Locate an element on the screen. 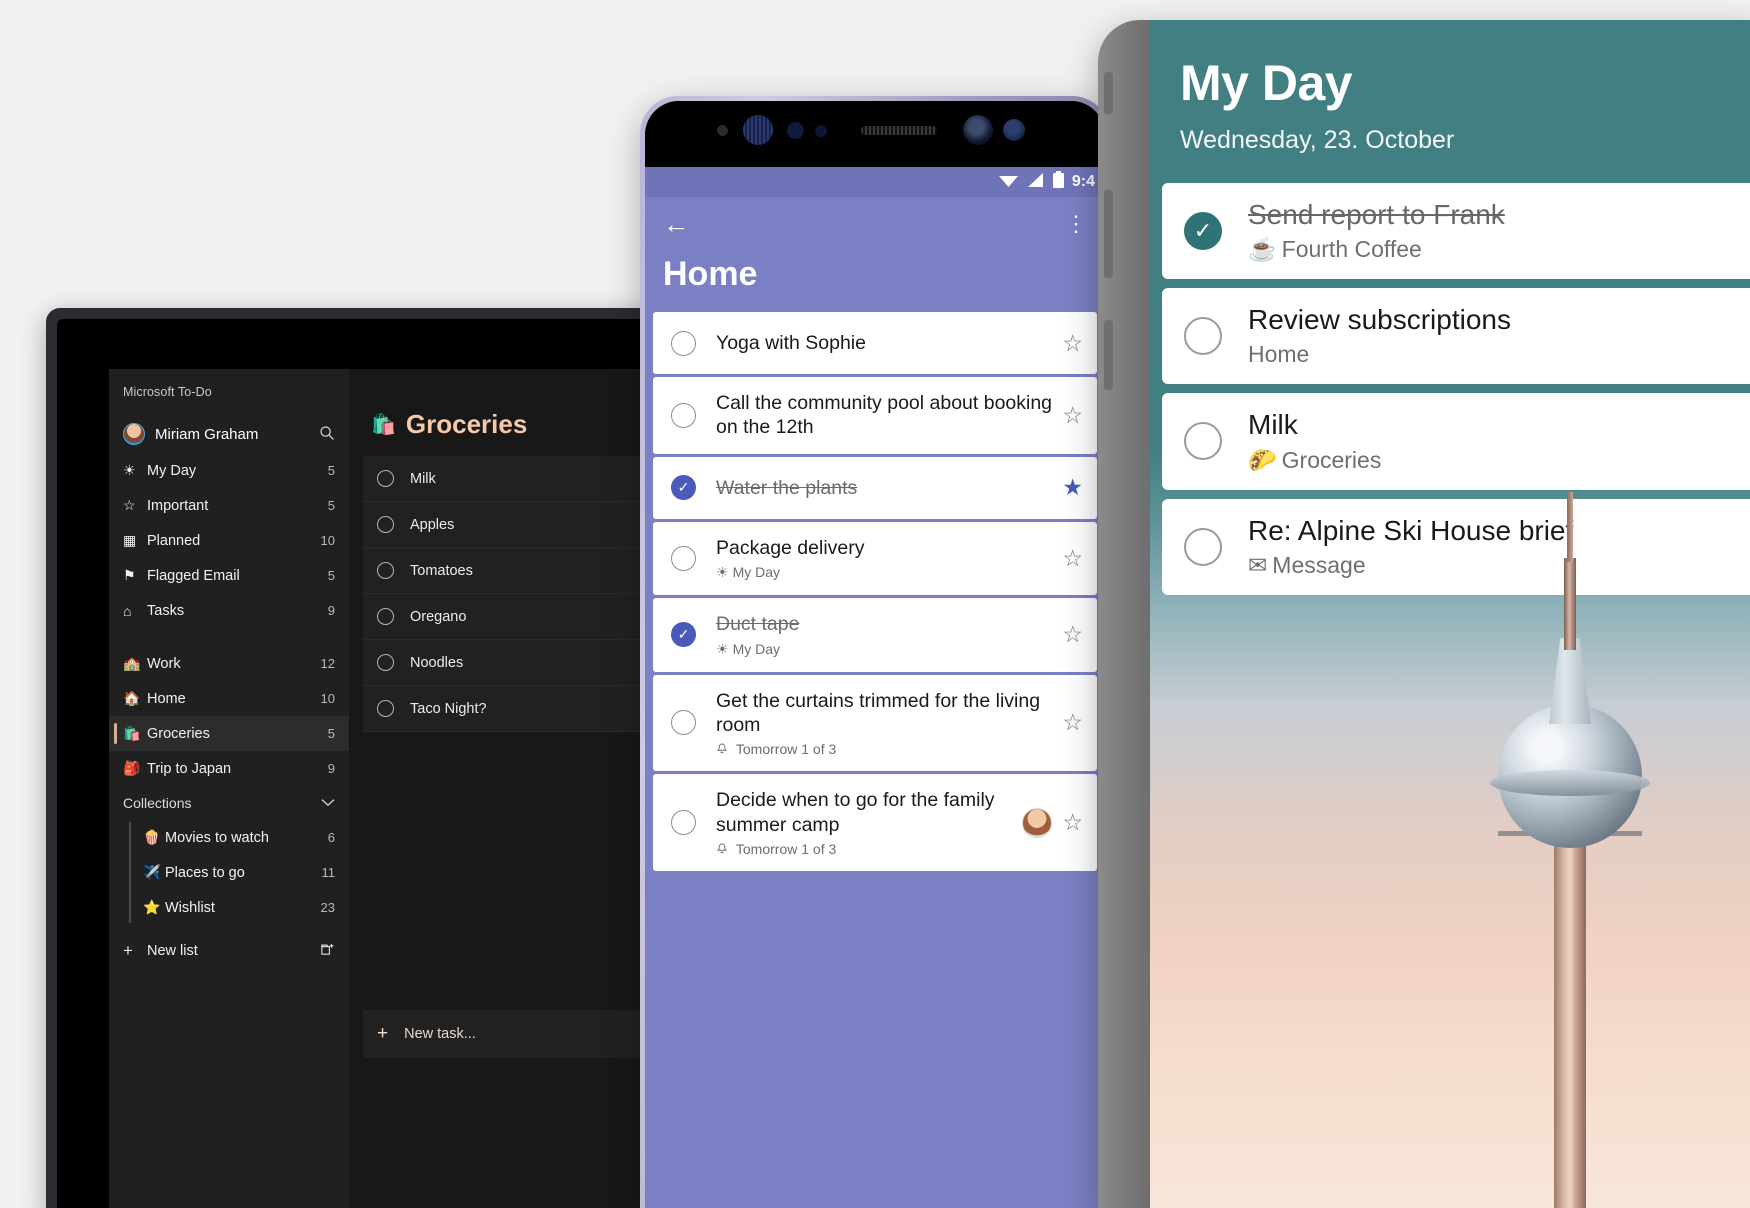 The image size is (1750, 1208). account-row: Miriam Graham is located at coordinates (229, 434).